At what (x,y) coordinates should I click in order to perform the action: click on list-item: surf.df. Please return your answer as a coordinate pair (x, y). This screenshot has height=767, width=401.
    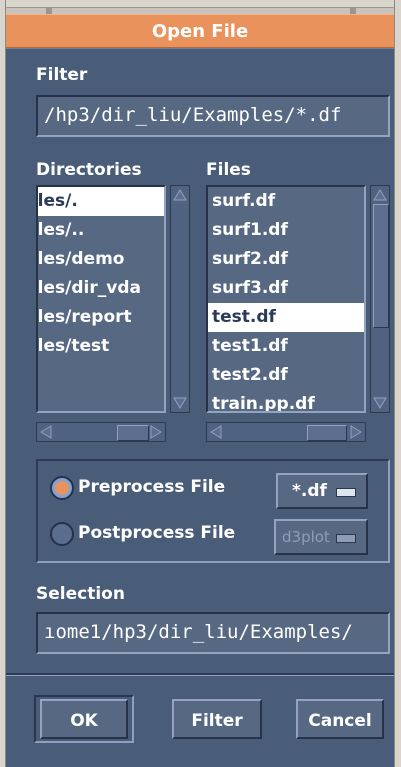
    Looking at the image, I should click on (286, 201).